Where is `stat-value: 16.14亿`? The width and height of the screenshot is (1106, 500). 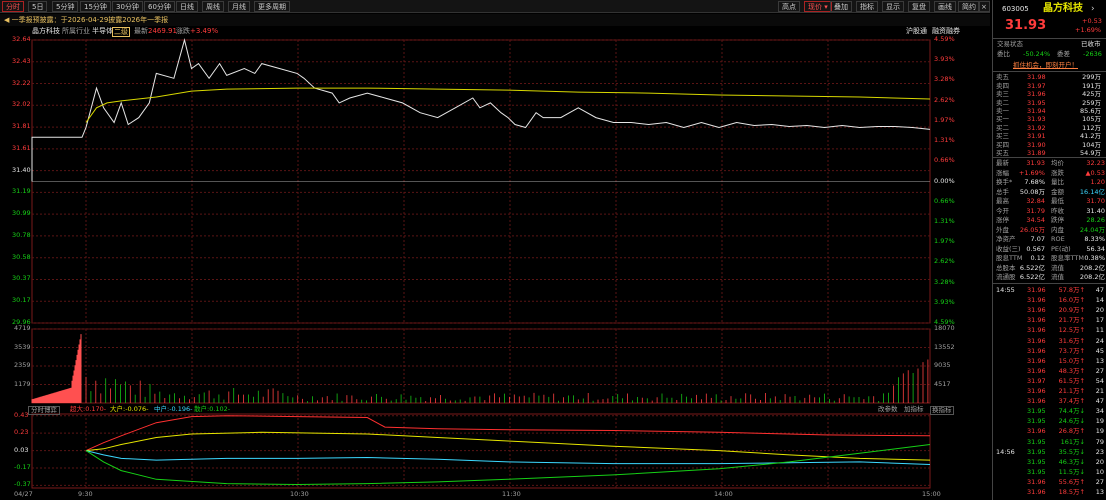 stat-value: 16.14亿 is located at coordinates (1092, 191).